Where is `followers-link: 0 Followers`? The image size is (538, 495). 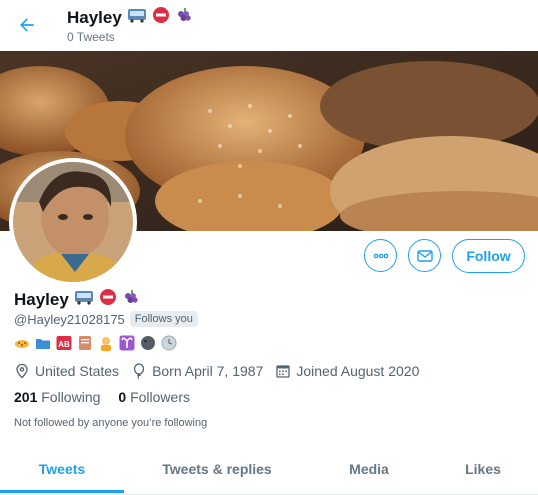 followers-link: 0 Followers is located at coordinates (154, 397).